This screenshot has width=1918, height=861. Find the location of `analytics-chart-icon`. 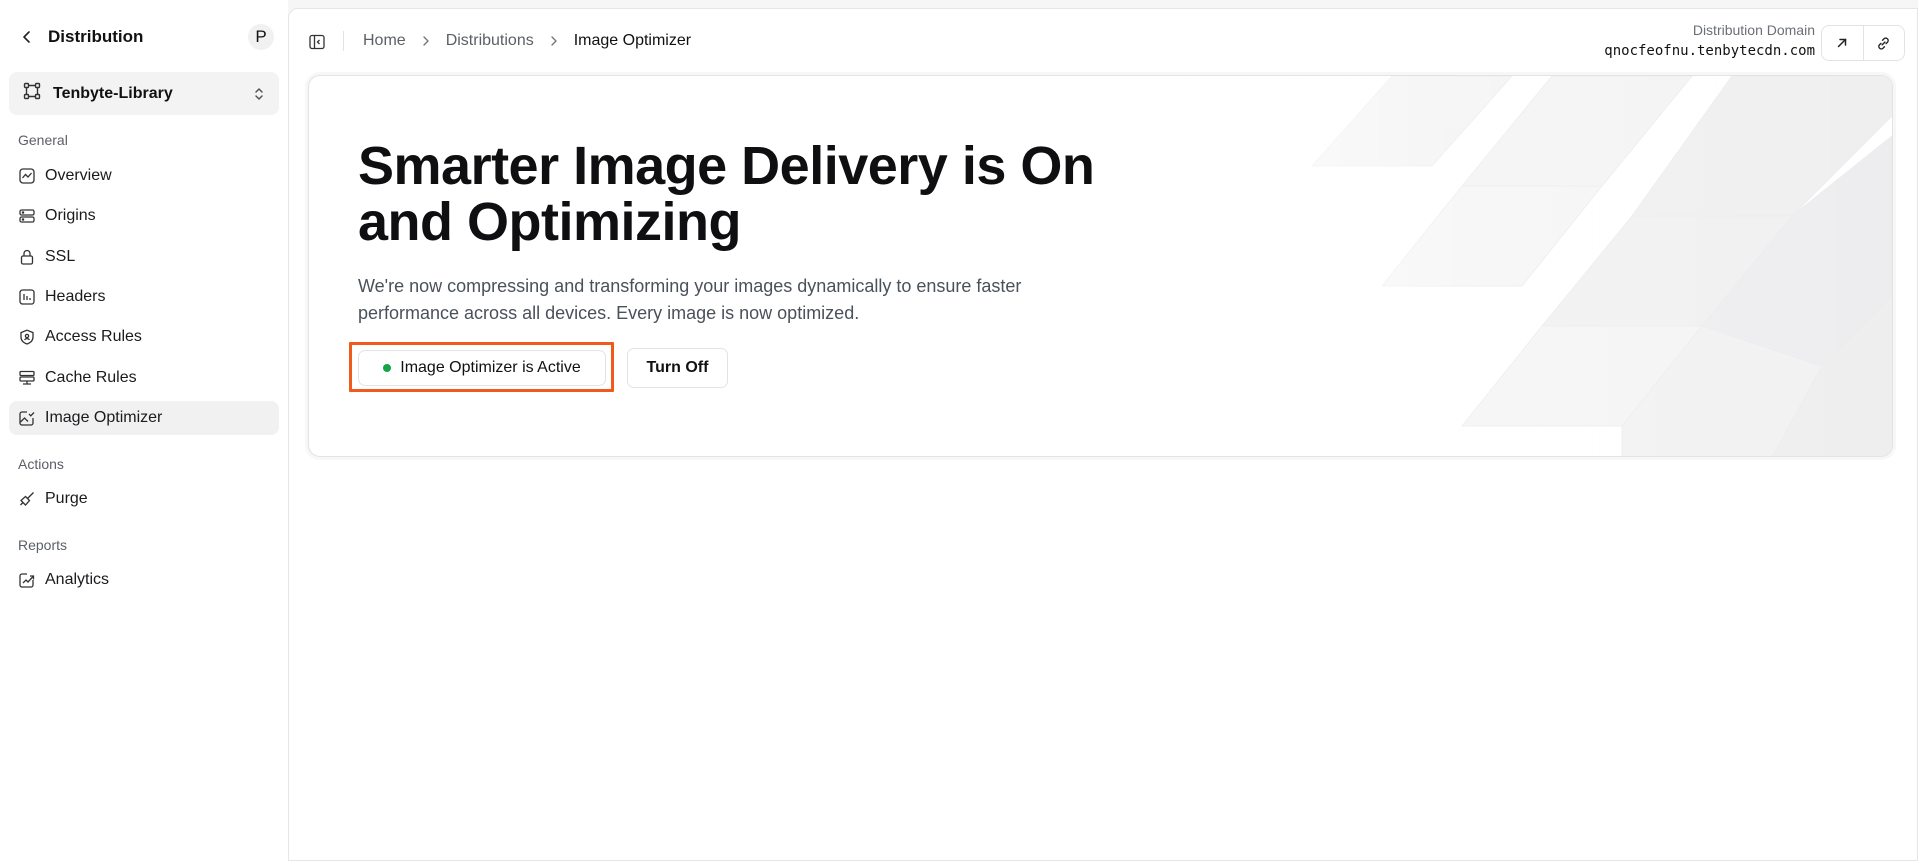

analytics-chart-icon is located at coordinates (27, 580).